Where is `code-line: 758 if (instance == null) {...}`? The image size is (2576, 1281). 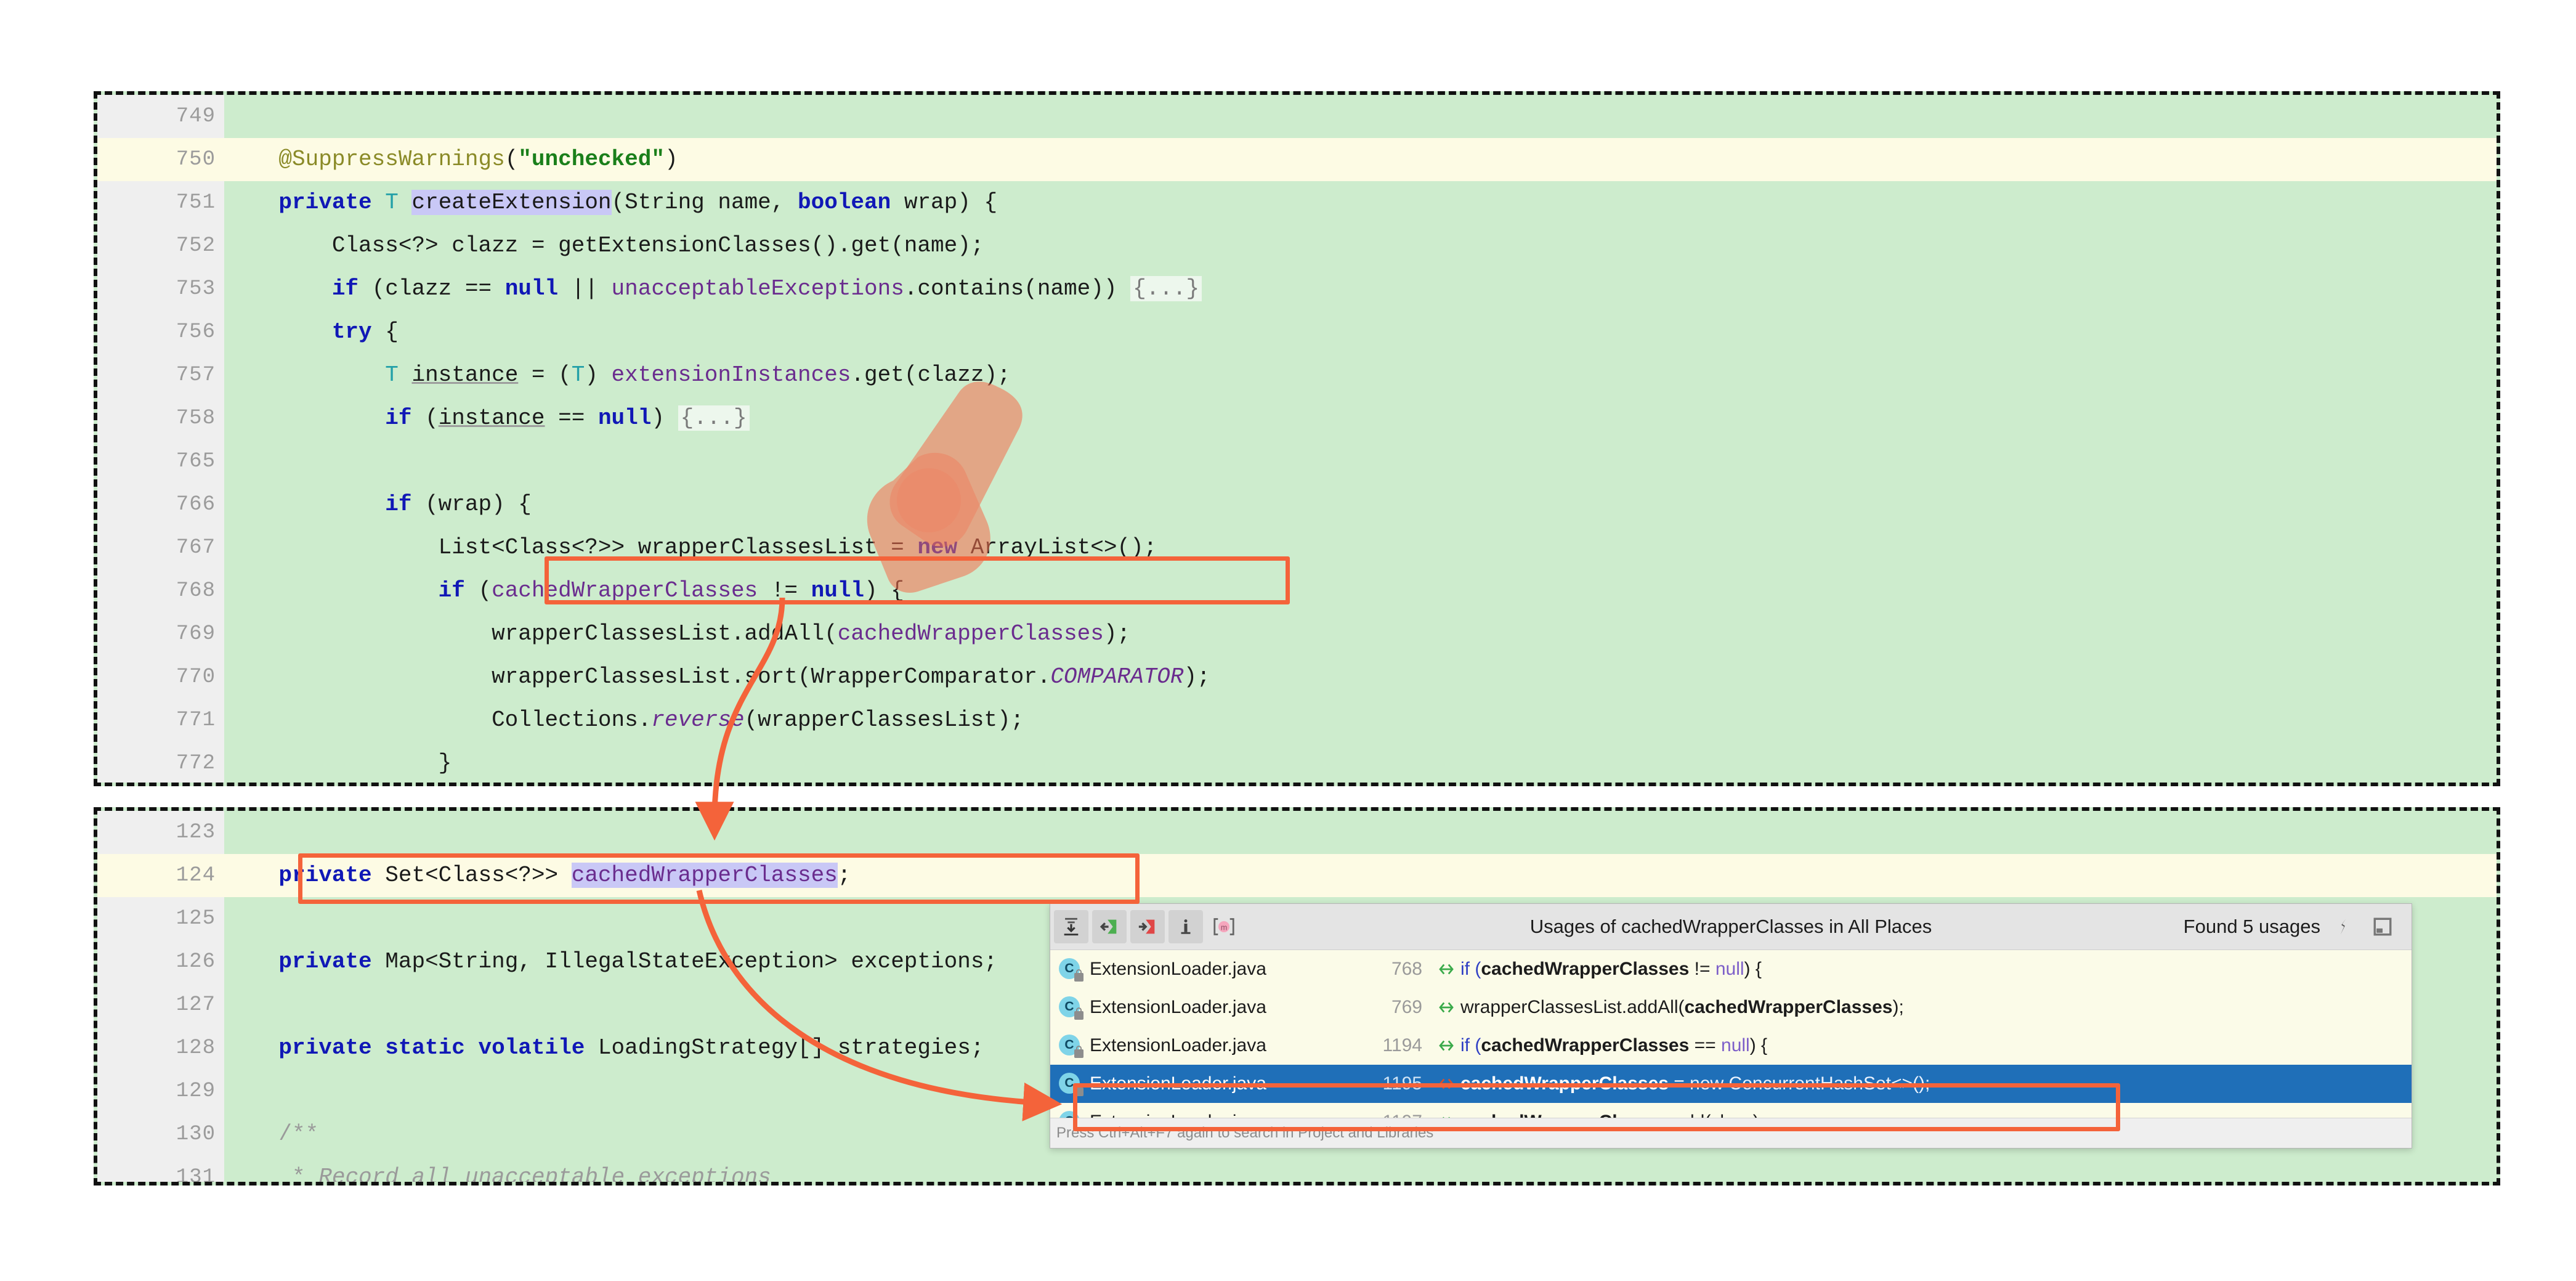 code-line: 758 if (instance == null) {...} is located at coordinates (1297, 418).